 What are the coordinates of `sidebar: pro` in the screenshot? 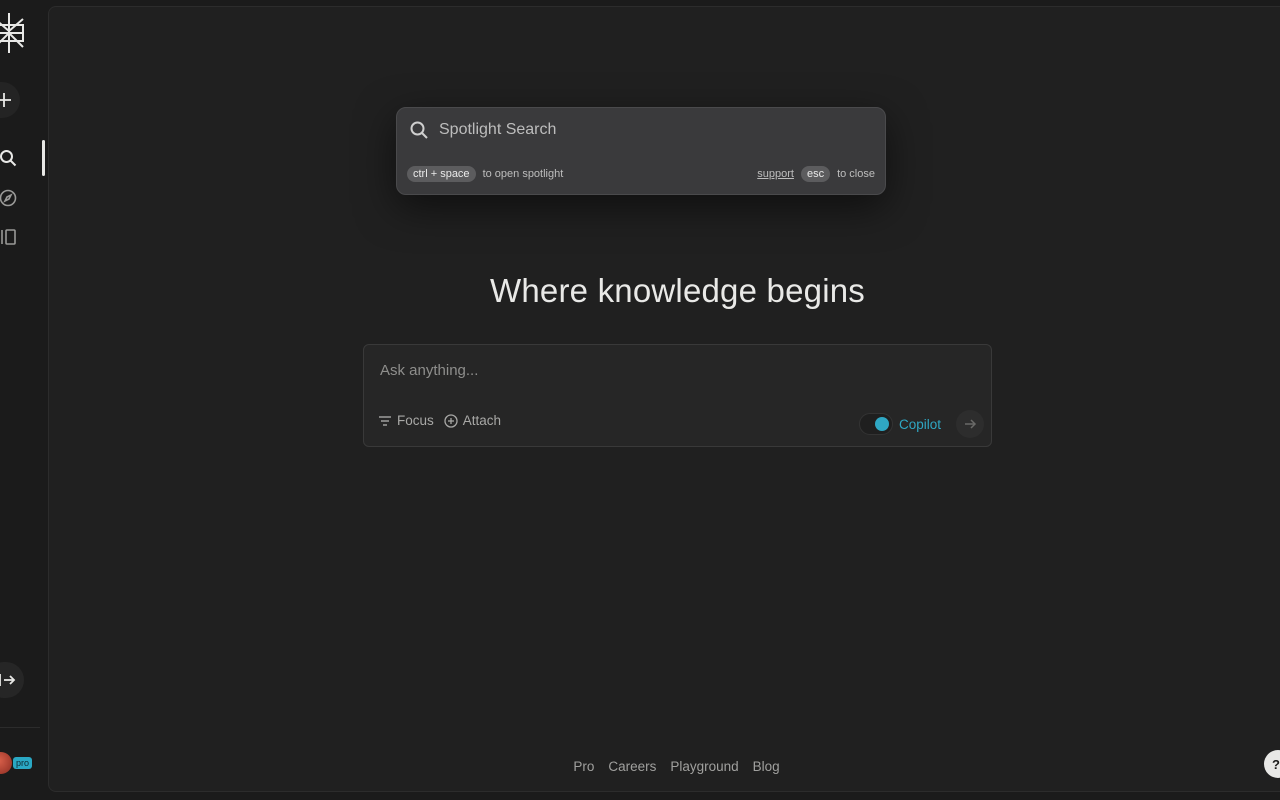 It's located at (24, 400).